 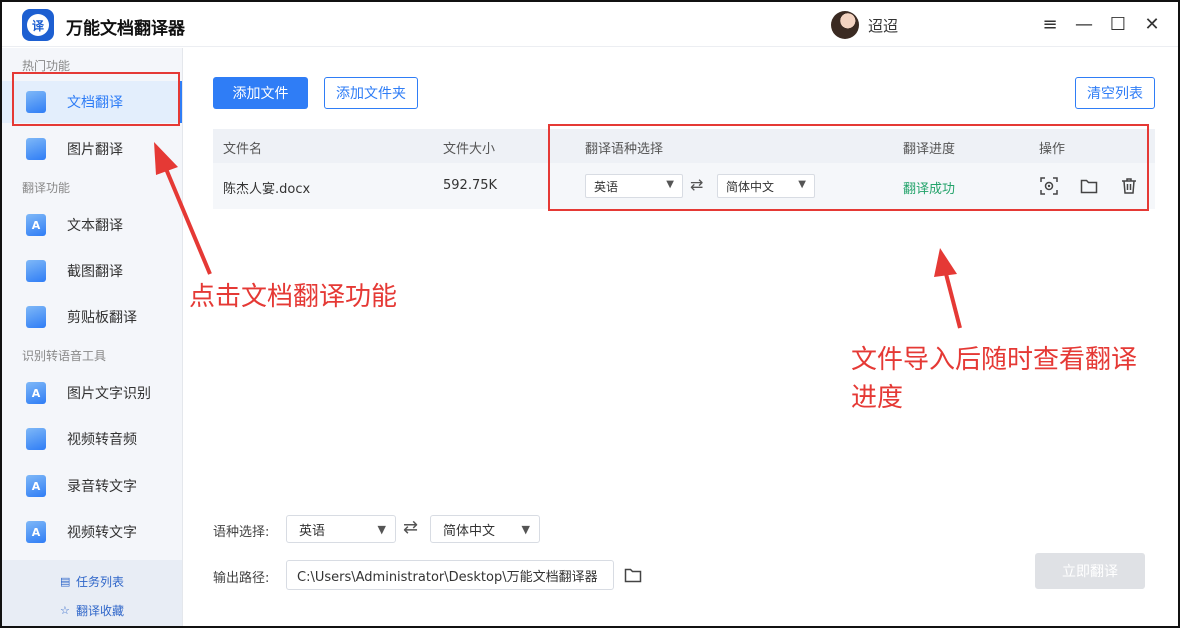 I want to click on minimize-icon: —, so click(x=1084, y=24).